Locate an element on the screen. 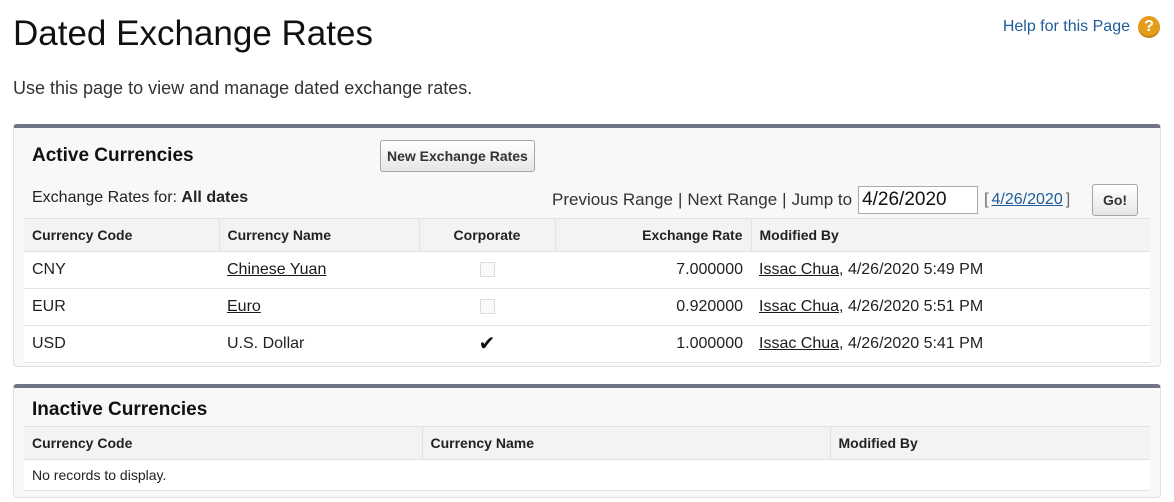  checkmark-icon: ✔ is located at coordinates (487, 343).